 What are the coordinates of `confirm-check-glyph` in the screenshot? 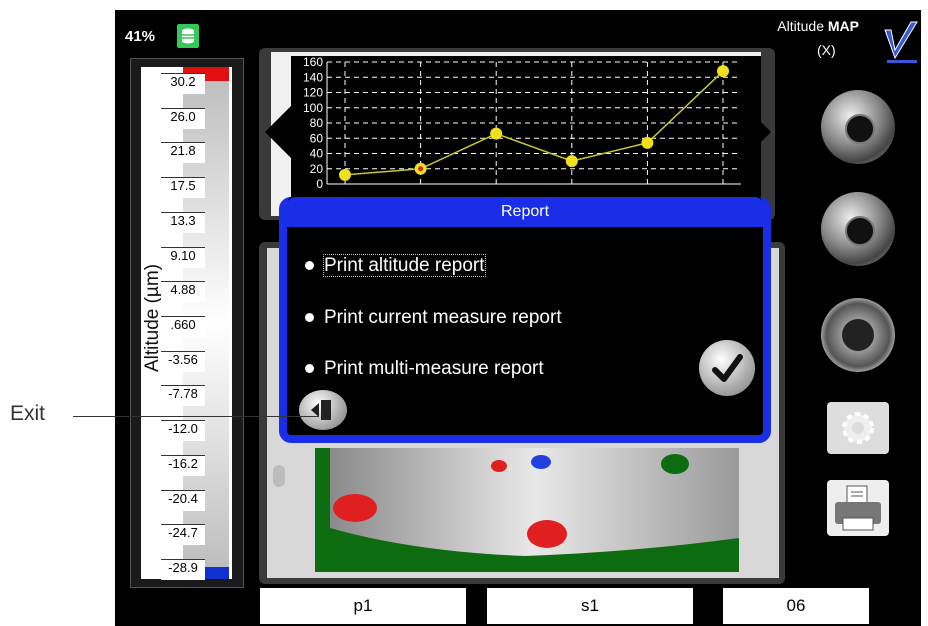 It's located at (727, 368).